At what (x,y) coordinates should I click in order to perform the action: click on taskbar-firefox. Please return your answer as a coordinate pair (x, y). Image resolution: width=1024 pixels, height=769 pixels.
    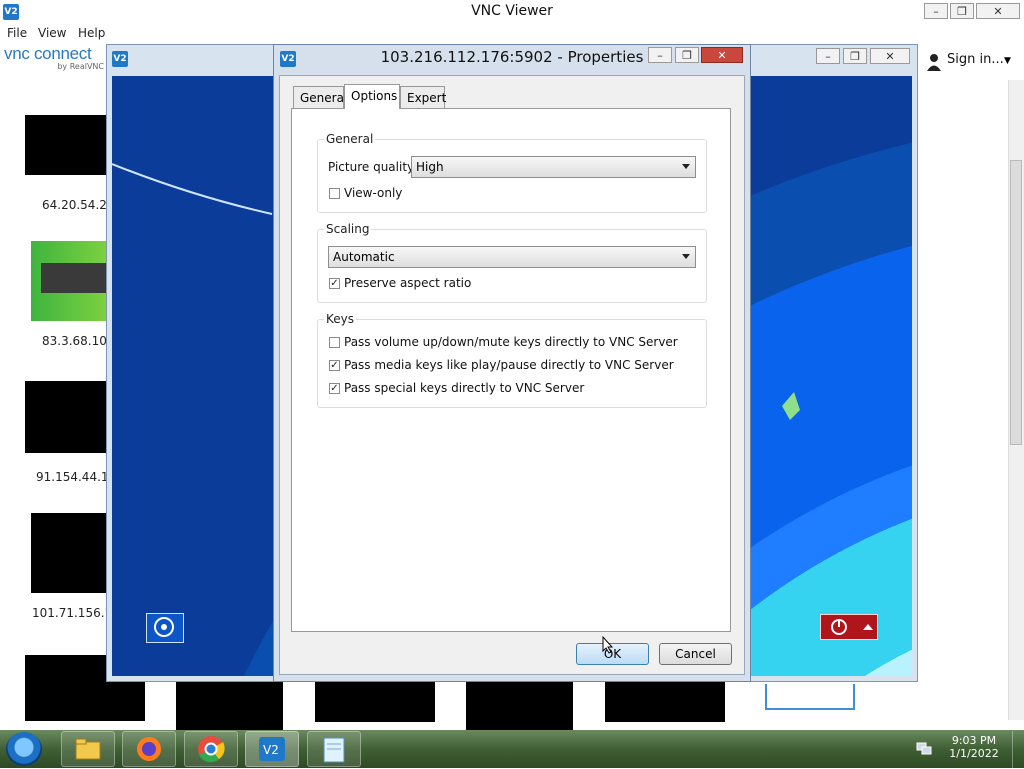
    Looking at the image, I should click on (149, 749).